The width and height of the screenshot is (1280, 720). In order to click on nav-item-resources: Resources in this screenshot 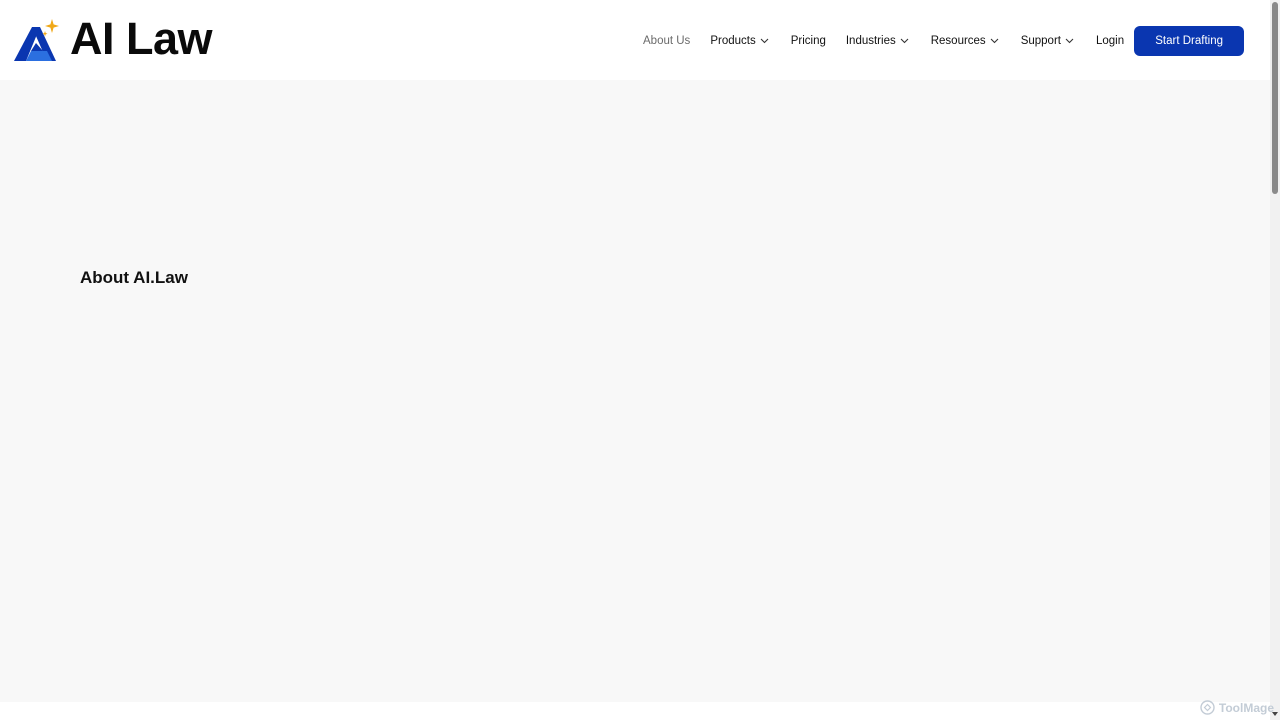, I will do `click(965, 41)`.